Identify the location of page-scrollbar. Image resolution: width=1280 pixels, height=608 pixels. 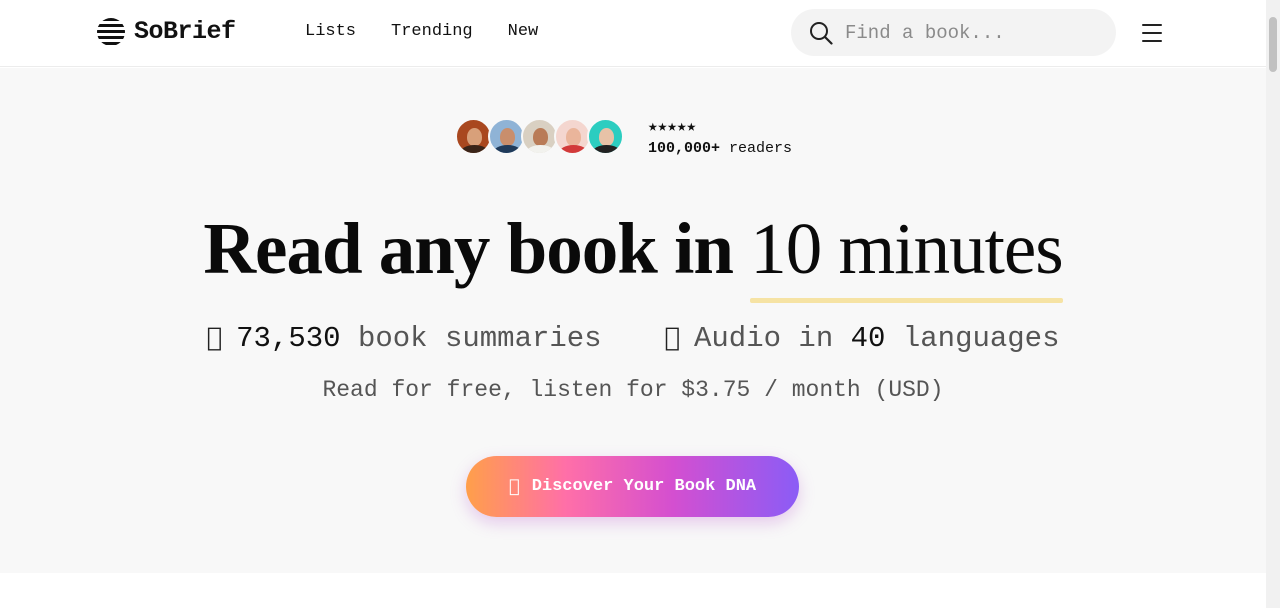
(1273, 304).